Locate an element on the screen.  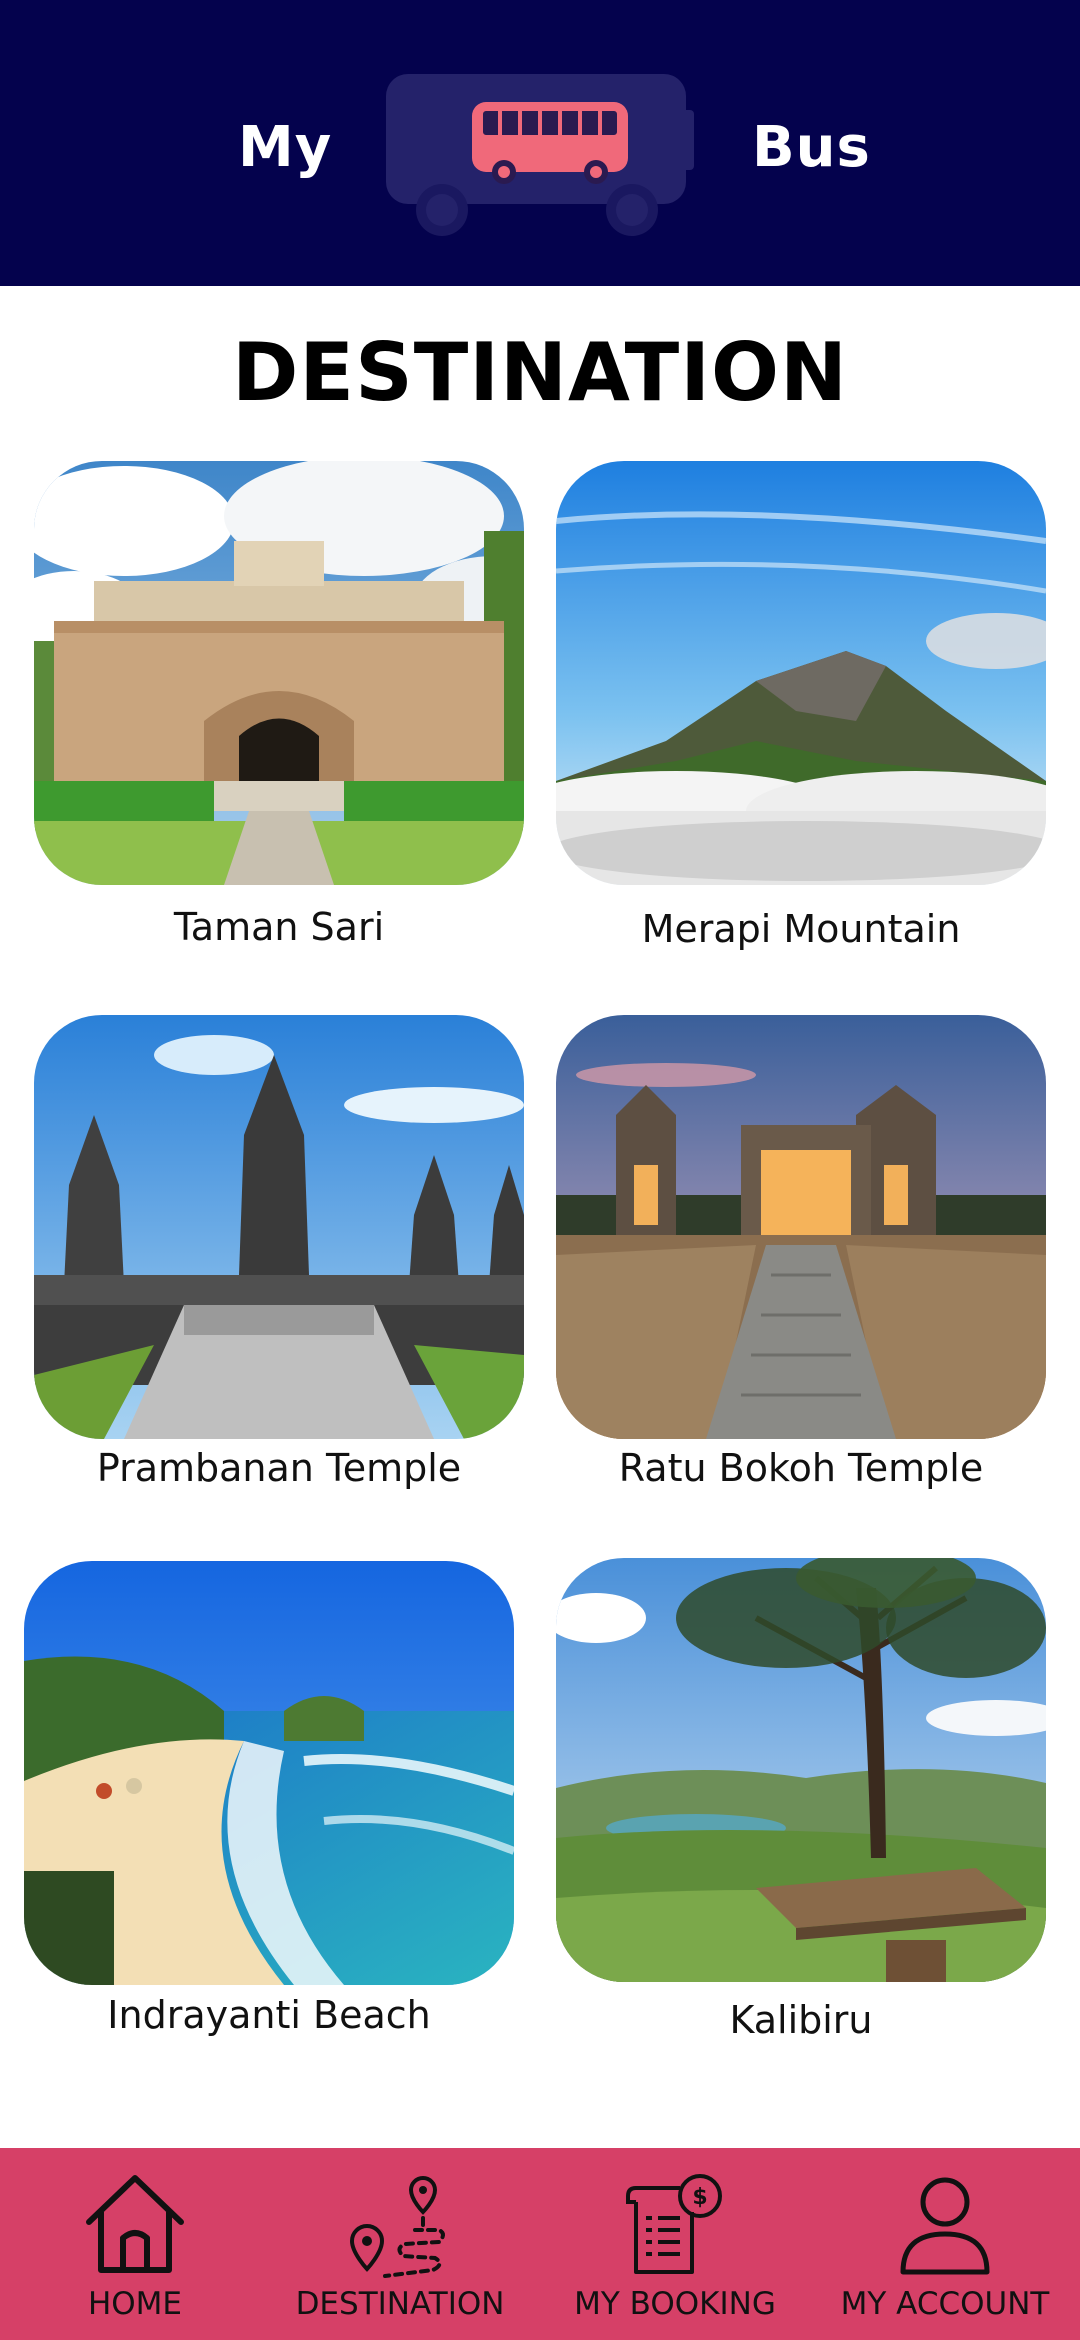
nav-my-account: MY ACCOUNT is located at coordinates (945, 2244).